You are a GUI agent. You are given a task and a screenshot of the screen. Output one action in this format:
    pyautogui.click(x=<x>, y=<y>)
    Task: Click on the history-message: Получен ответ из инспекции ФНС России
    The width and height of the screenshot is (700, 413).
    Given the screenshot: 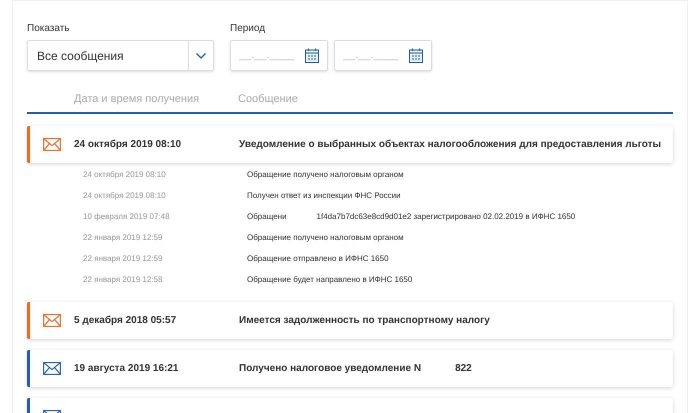 What is the action you would take?
    pyautogui.click(x=324, y=196)
    